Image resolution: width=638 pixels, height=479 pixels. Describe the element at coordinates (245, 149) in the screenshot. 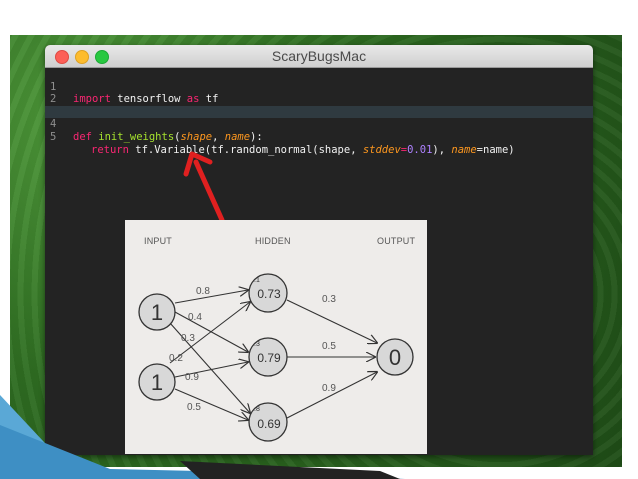

I see `code-text: tf.Variable(tf.random_normal(shape,` at that location.